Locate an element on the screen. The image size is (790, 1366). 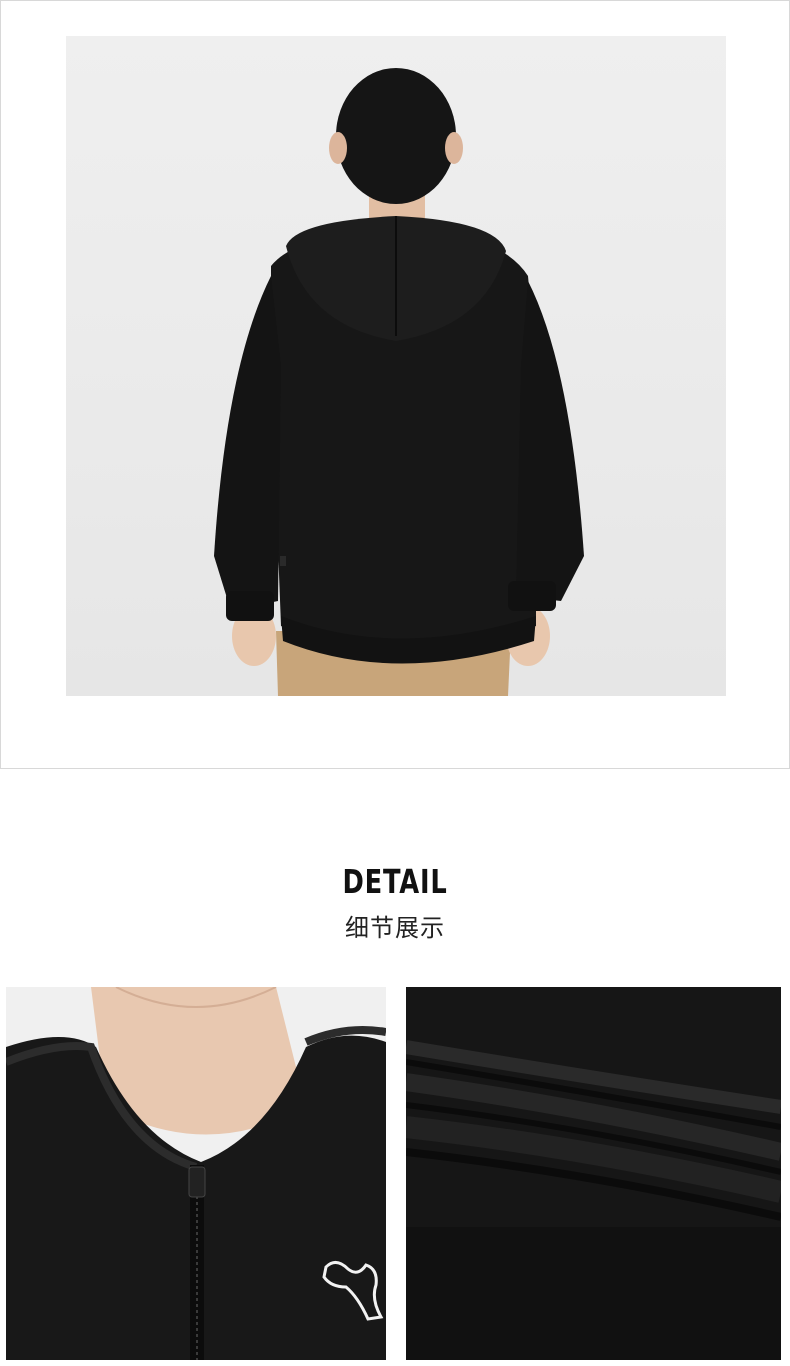
detail-photo-fabric is located at coordinates (593, 1173).